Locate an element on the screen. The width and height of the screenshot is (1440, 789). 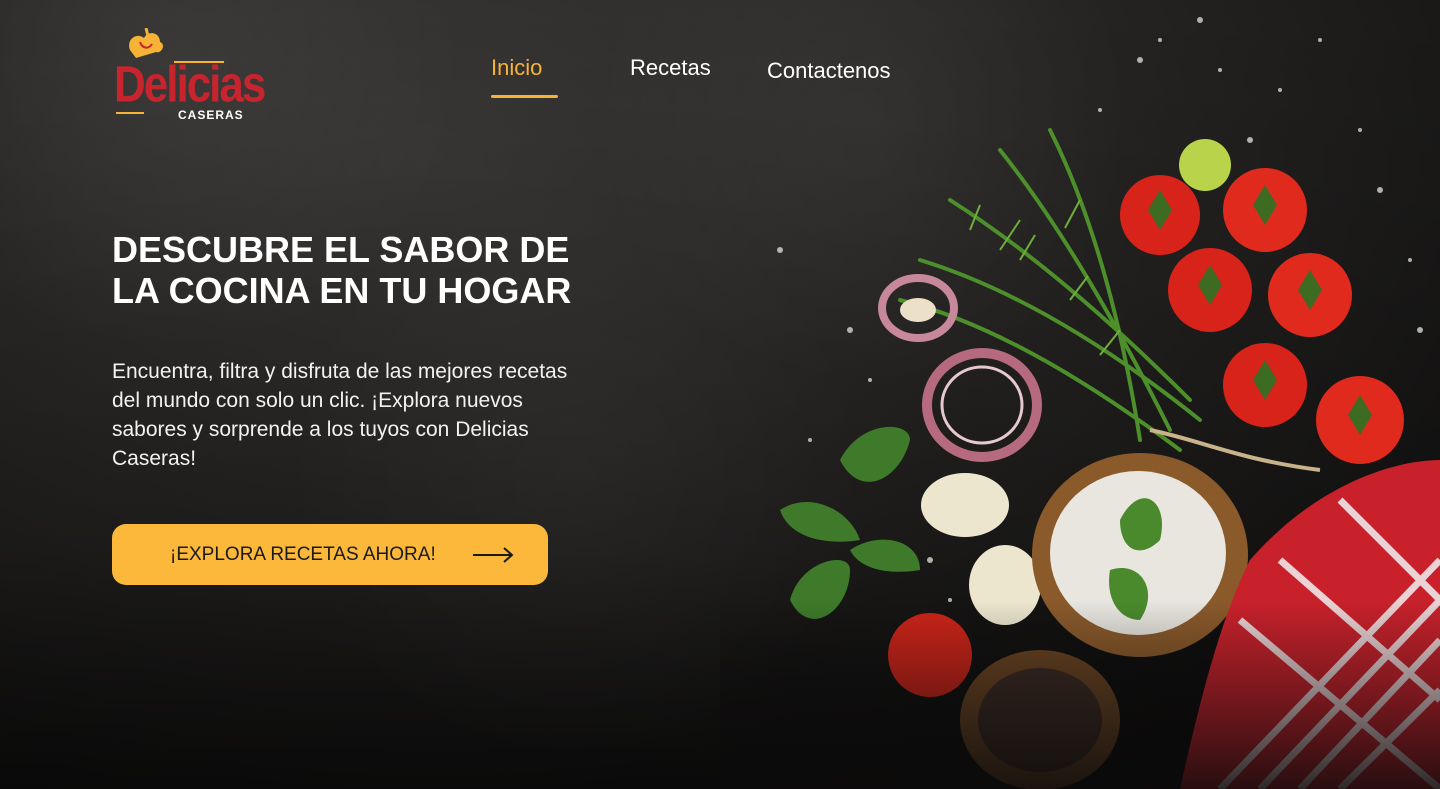
basil-leaves is located at coordinates (850, 522).